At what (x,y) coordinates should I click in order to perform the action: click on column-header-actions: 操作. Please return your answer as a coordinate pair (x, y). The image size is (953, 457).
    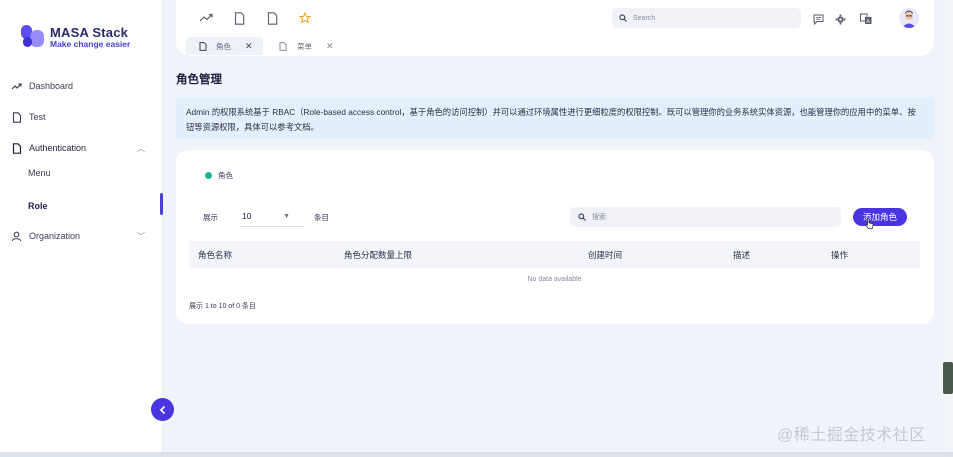
    Looking at the image, I should click on (840, 254).